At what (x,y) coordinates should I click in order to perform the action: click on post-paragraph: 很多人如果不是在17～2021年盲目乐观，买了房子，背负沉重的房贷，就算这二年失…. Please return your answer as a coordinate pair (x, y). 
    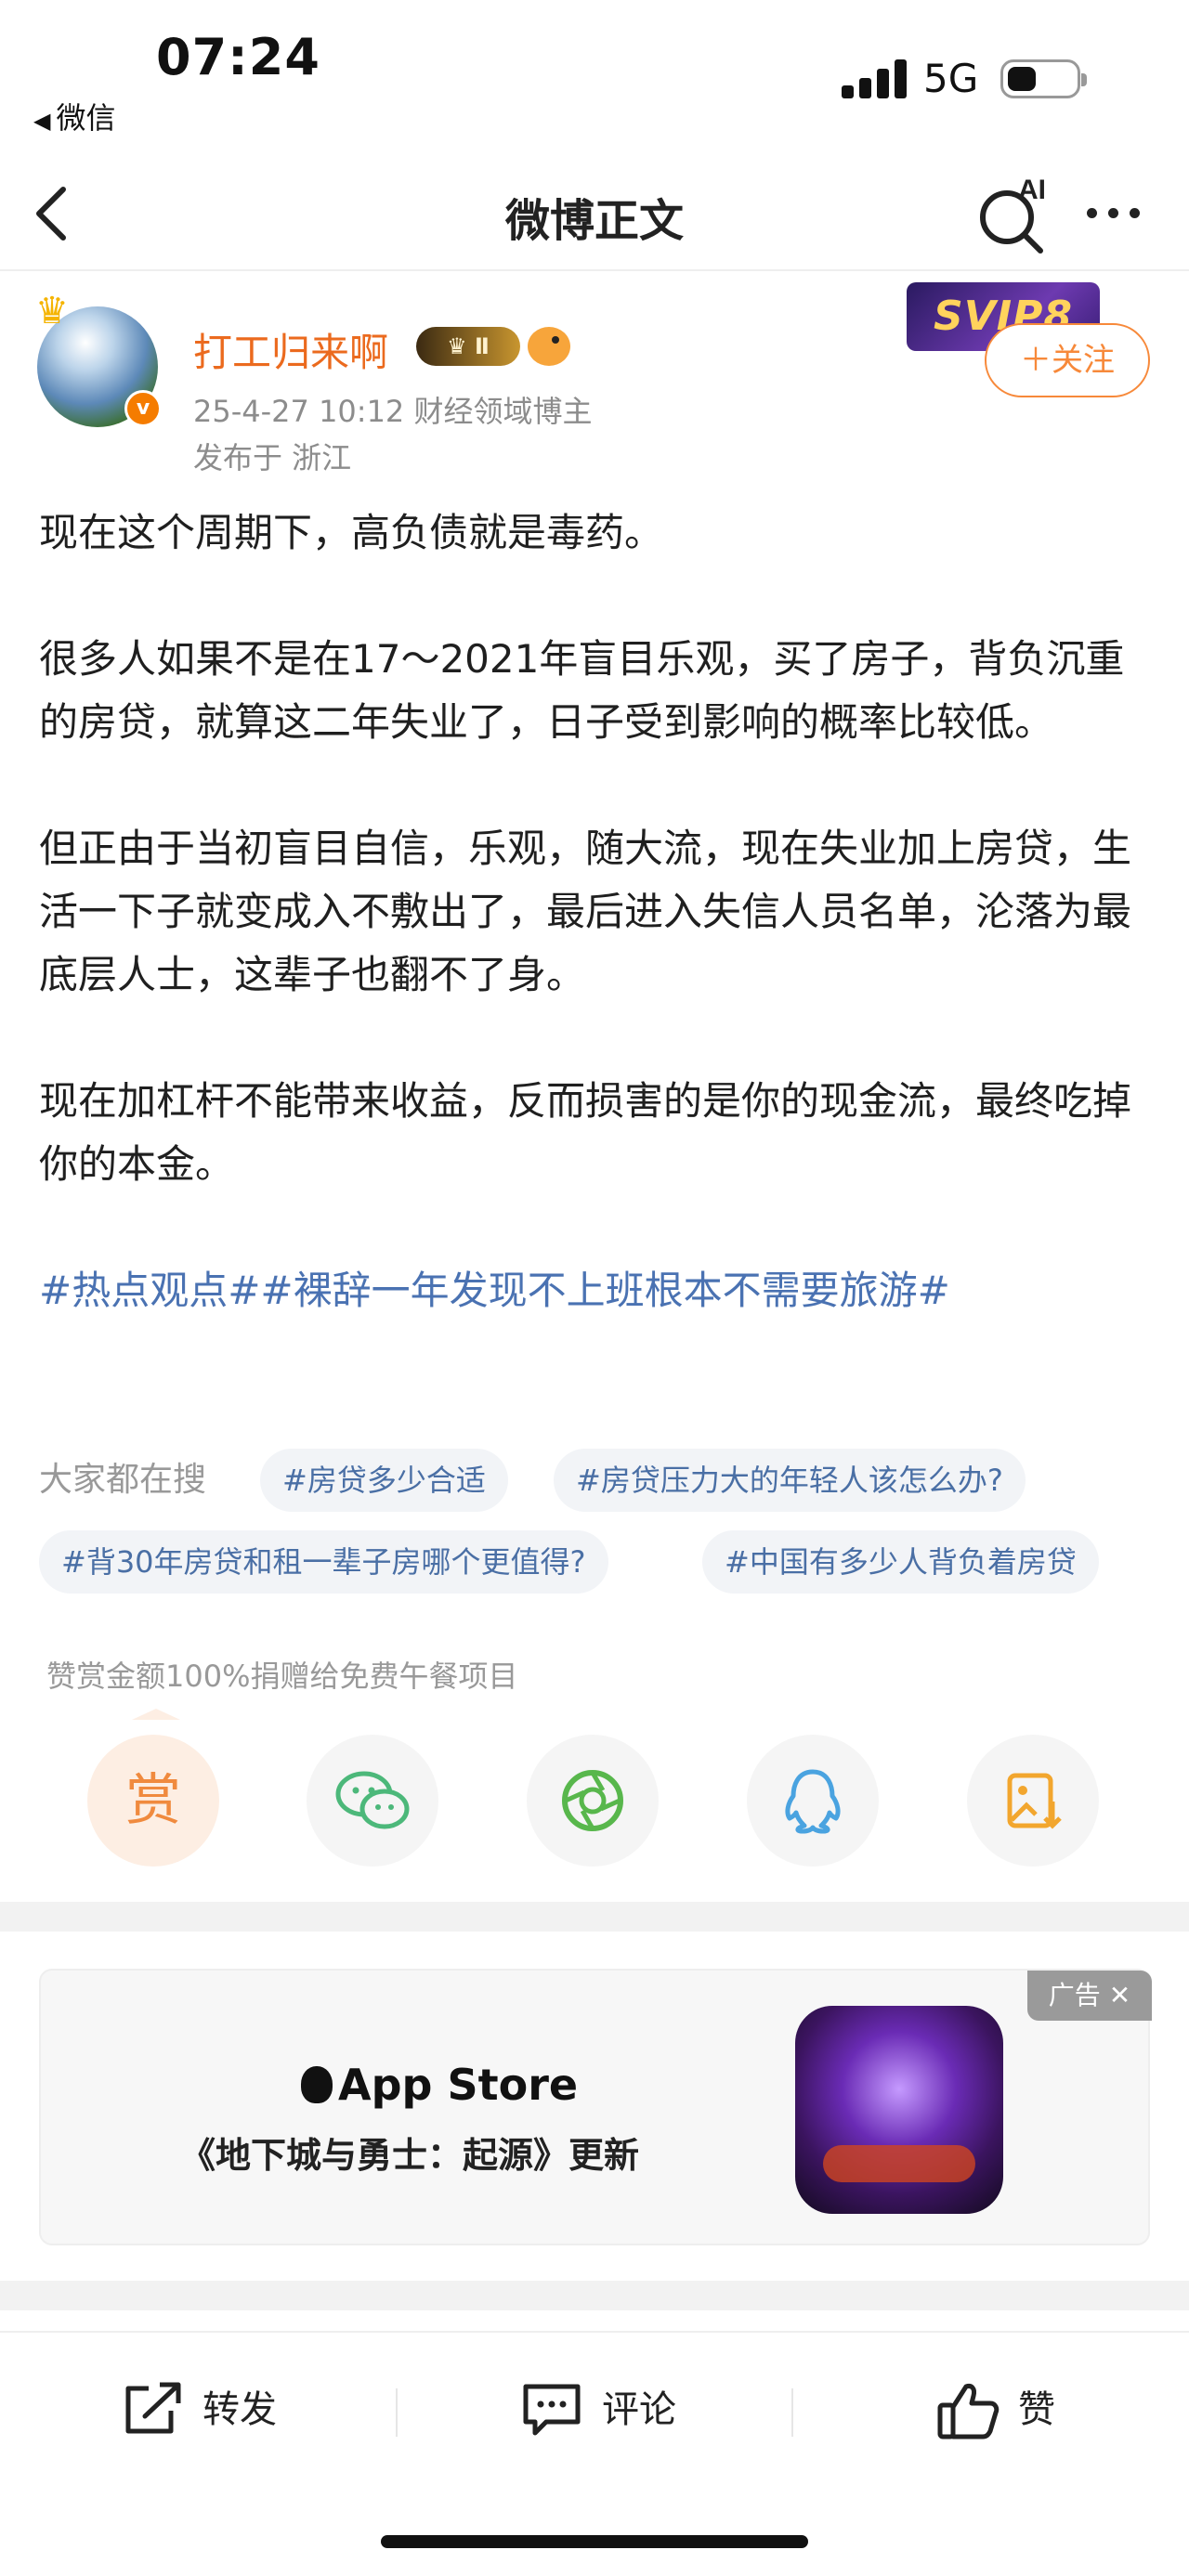
    Looking at the image, I should click on (582, 691).